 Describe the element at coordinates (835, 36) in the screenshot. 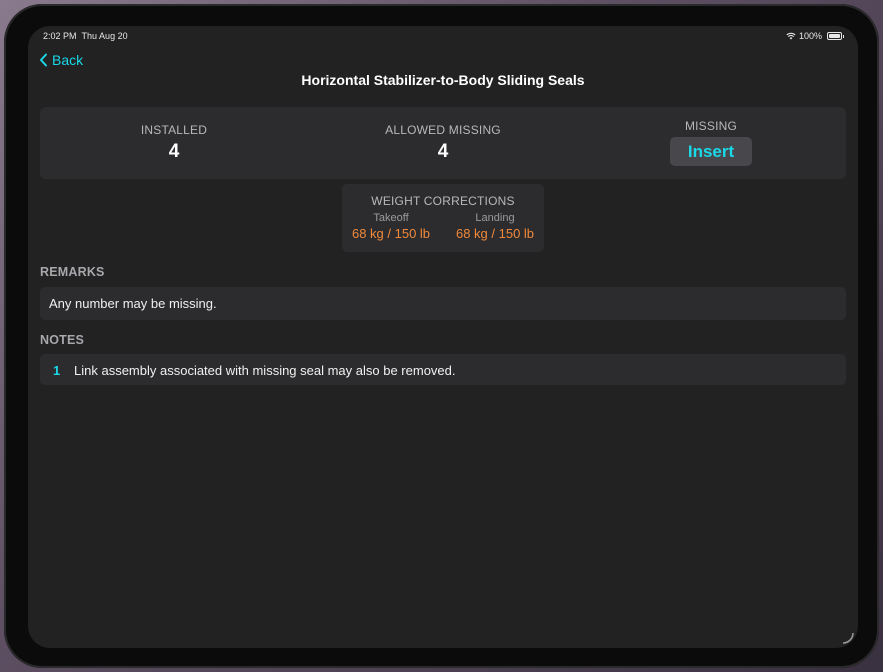

I see `battery-icon` at that location.